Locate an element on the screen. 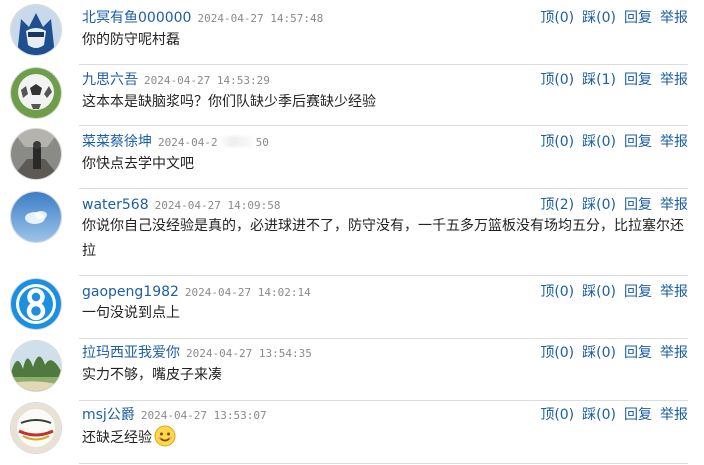 This screenshot has width=704, height=465. comment-item: 菜菜蔡徐坤 2024-04-2 50 顶(0) 踩(0) 回复 举报 你快点去学中文吧 is located at coordinates (352, 157).